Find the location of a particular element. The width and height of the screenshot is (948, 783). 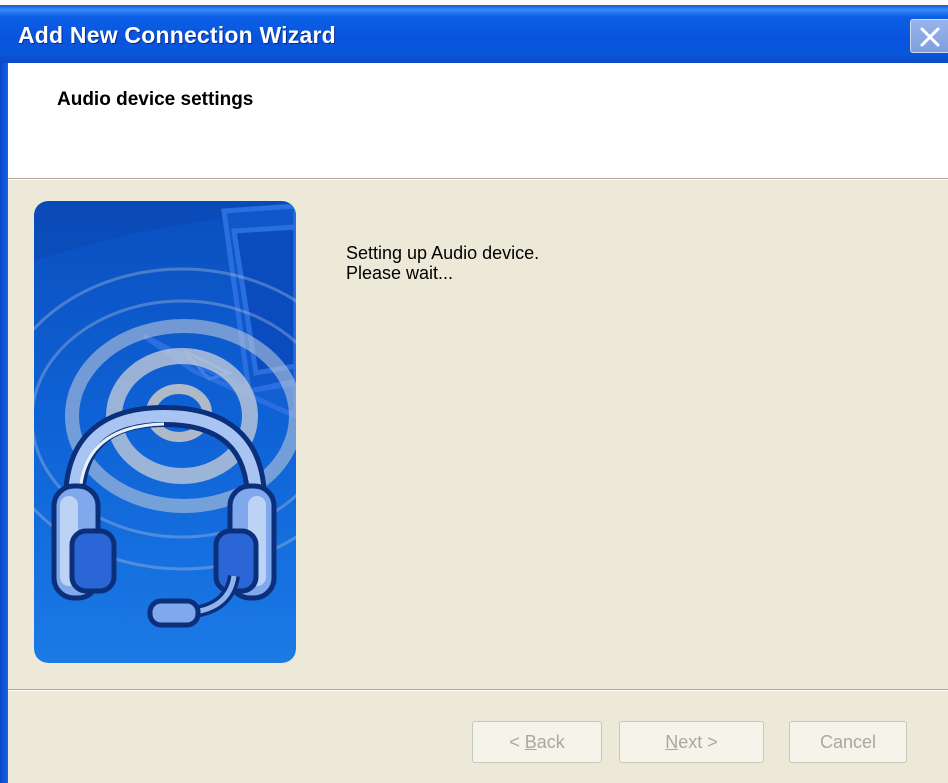

window-title: Add New Connection Wizard is located at coordinates (177, 35).